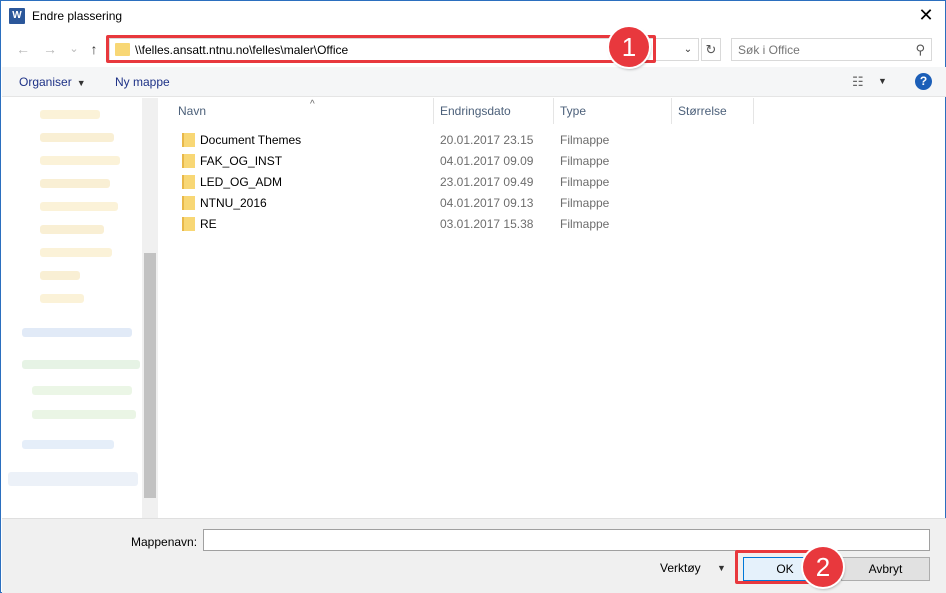  What do you see at coordinates (885, 569) in the screenshot?
I see `cancel-button: Avbryt` at bounding box center [885, 569].